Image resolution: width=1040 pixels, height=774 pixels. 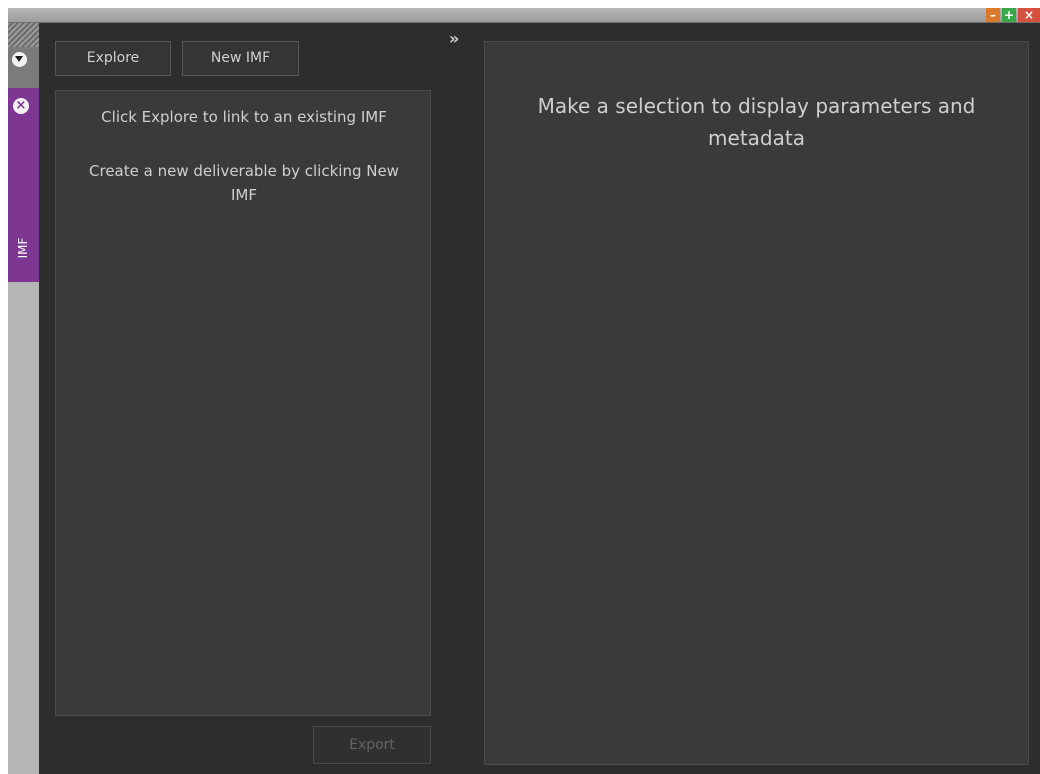 I want to click on window-title-bar, so click(x=524, y=15).